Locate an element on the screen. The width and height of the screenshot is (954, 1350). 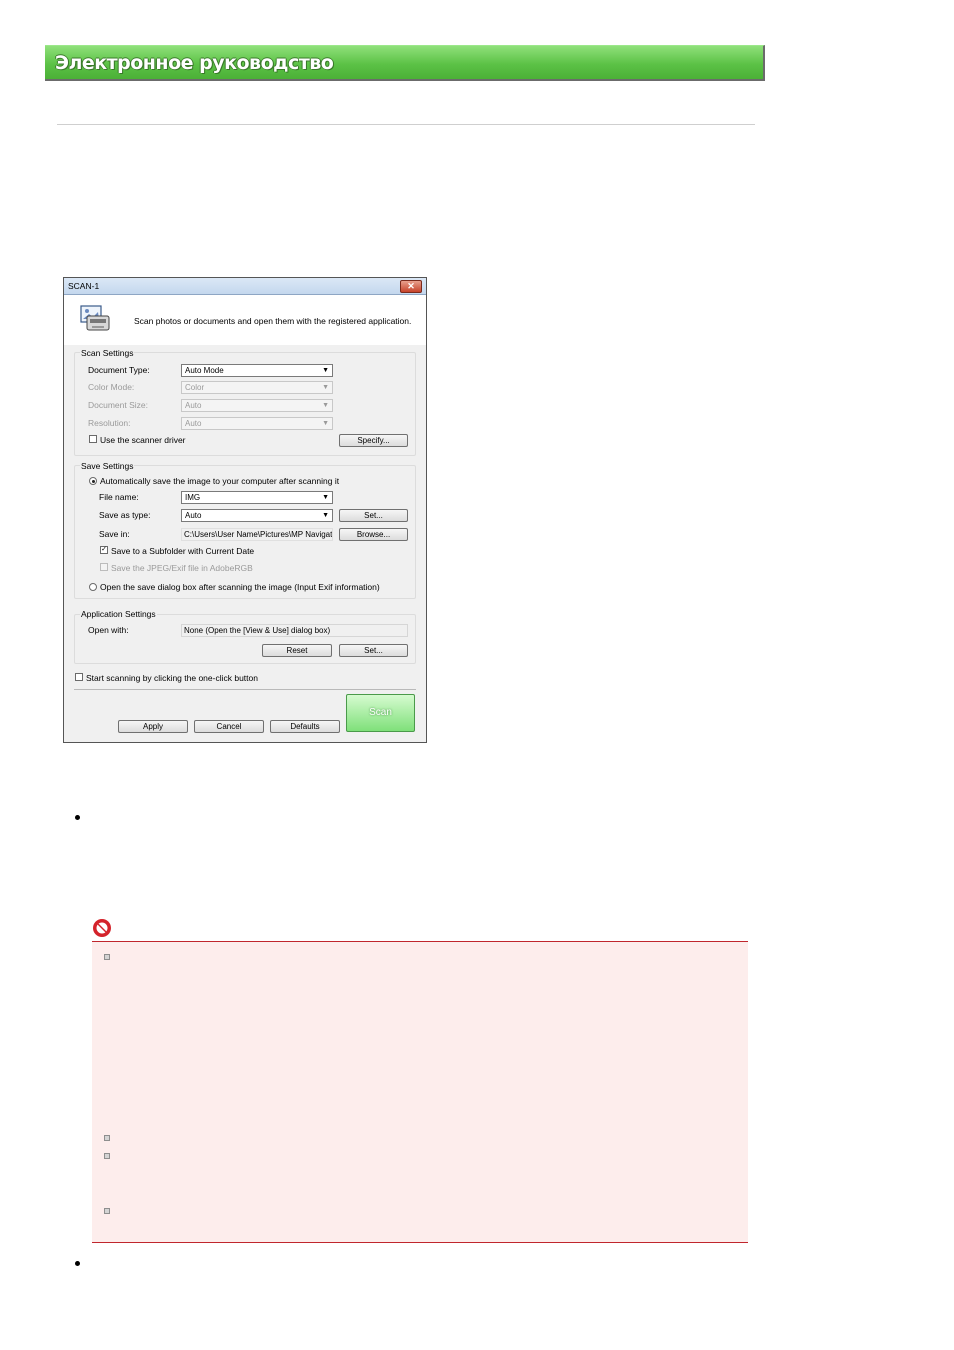
document-type-value: Auto Mode is located at coordinates (204, 370).